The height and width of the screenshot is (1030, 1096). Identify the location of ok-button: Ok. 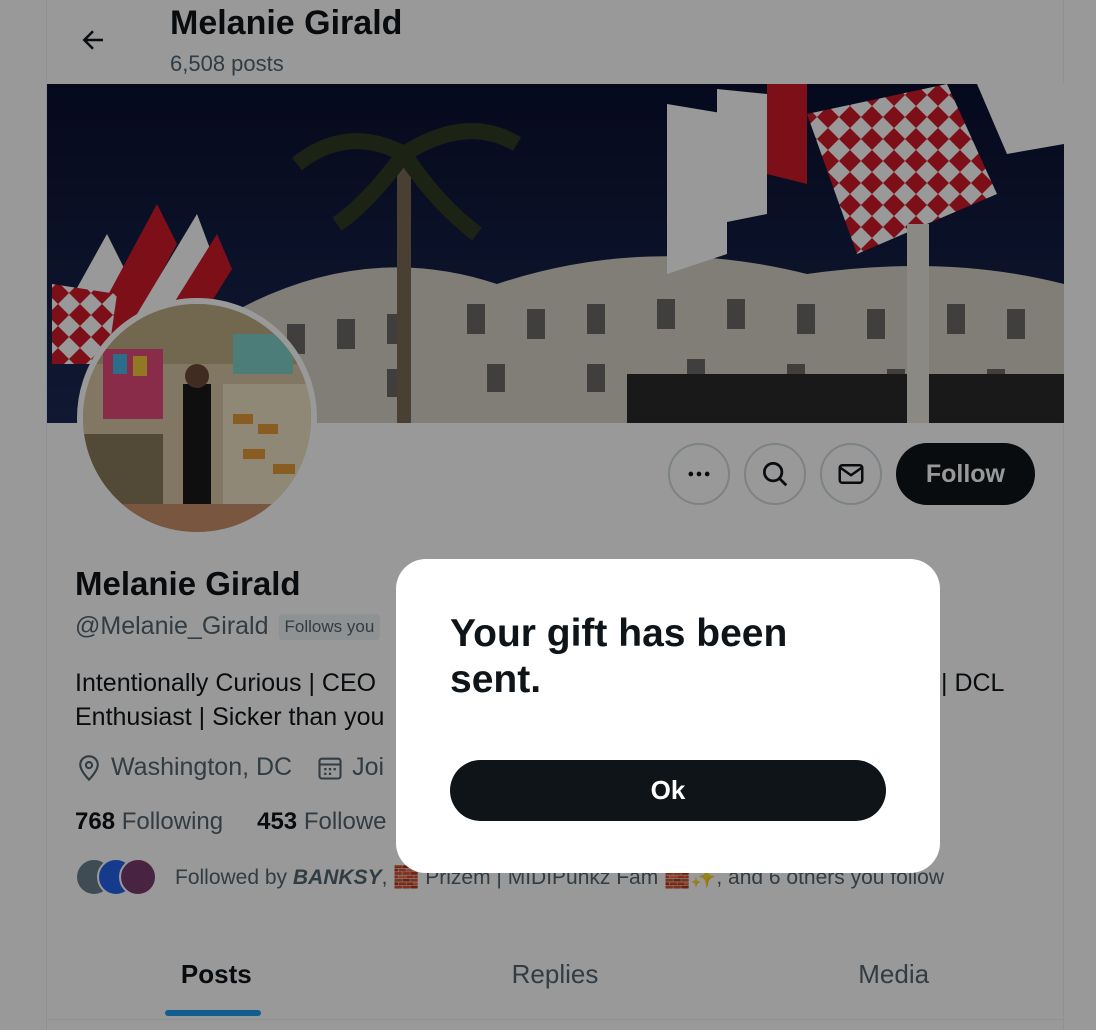
(668, 790).